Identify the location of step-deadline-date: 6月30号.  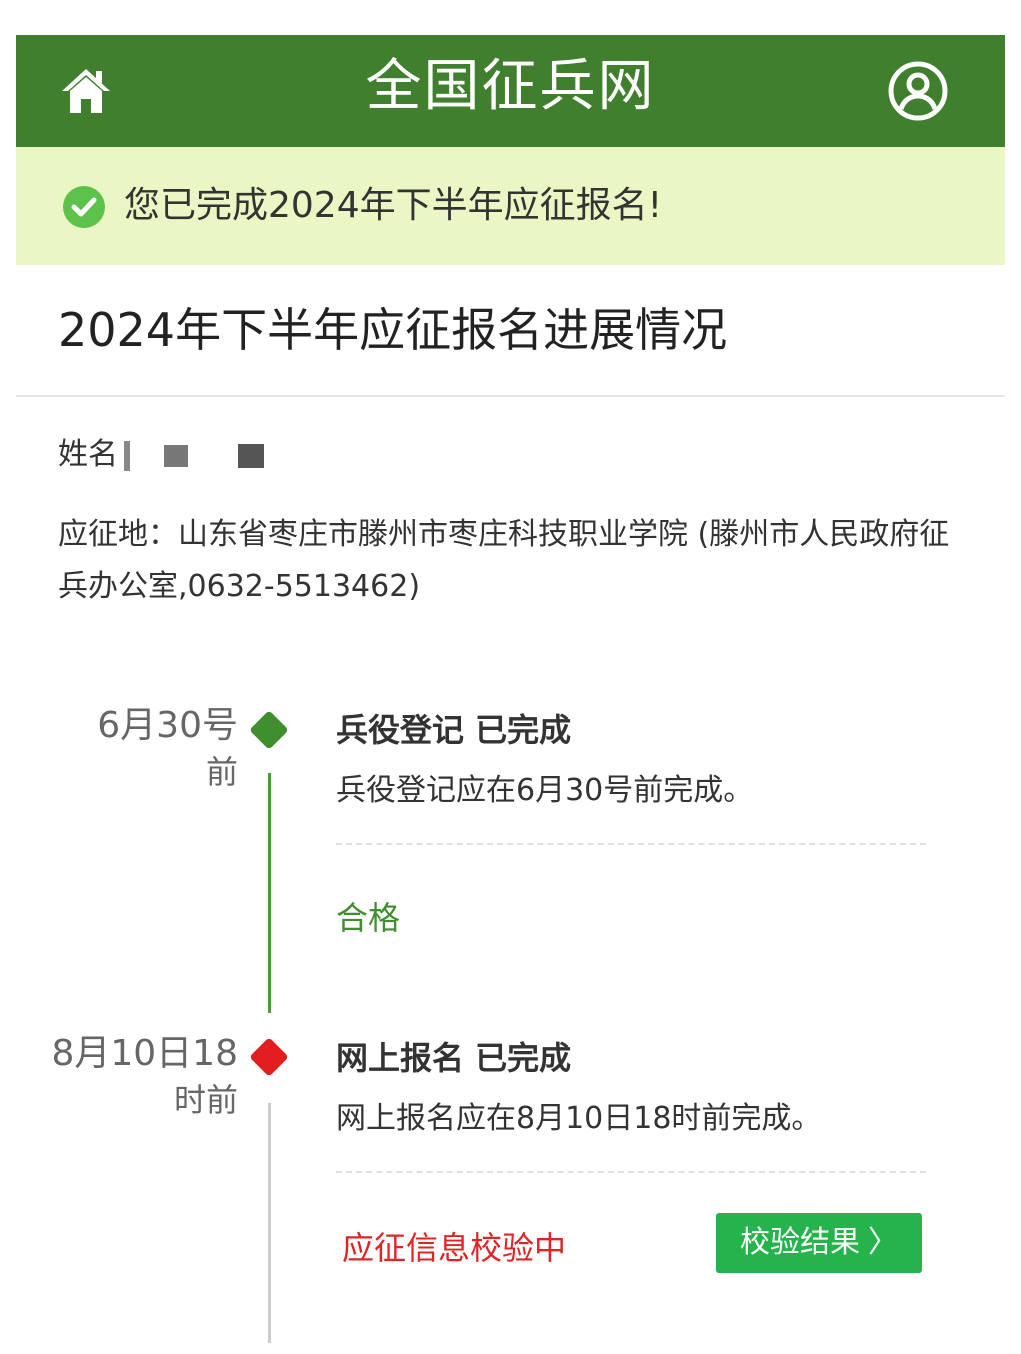
(167, 725).